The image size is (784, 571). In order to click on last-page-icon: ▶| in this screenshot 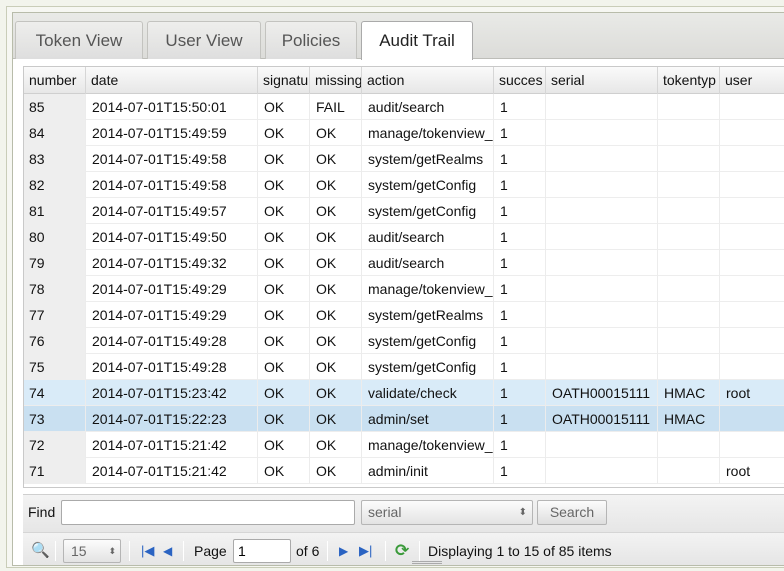, I will do `click(365, 549)`.